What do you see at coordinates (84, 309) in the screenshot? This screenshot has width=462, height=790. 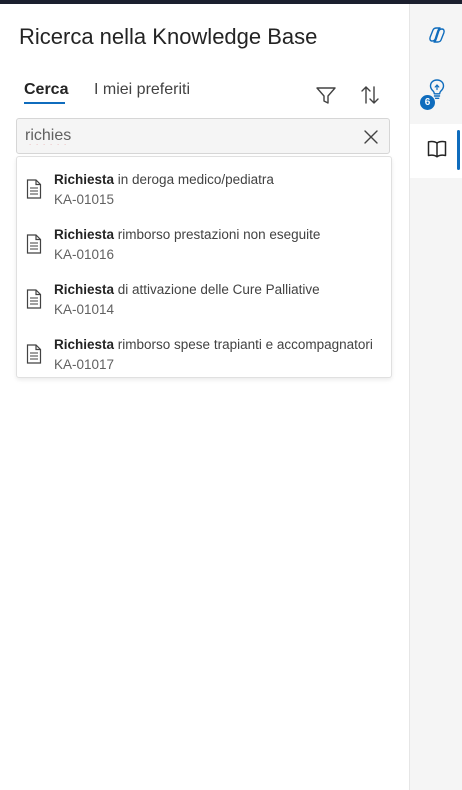 I see `suggestion-id: KA-01014` at bounding box center [84, 309].